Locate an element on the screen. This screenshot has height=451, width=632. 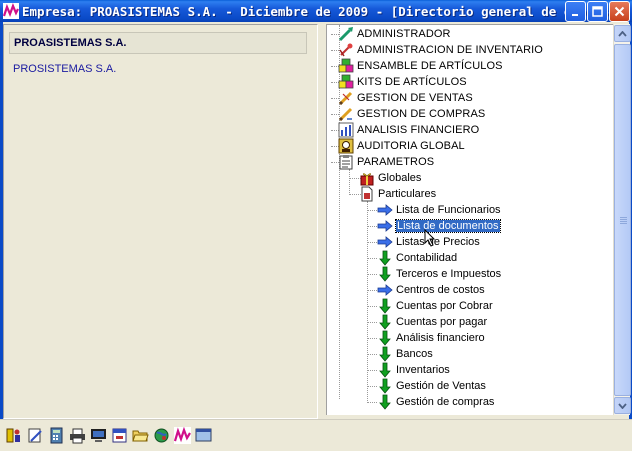
bottom-toolbar is located at coordinates (316, 435).